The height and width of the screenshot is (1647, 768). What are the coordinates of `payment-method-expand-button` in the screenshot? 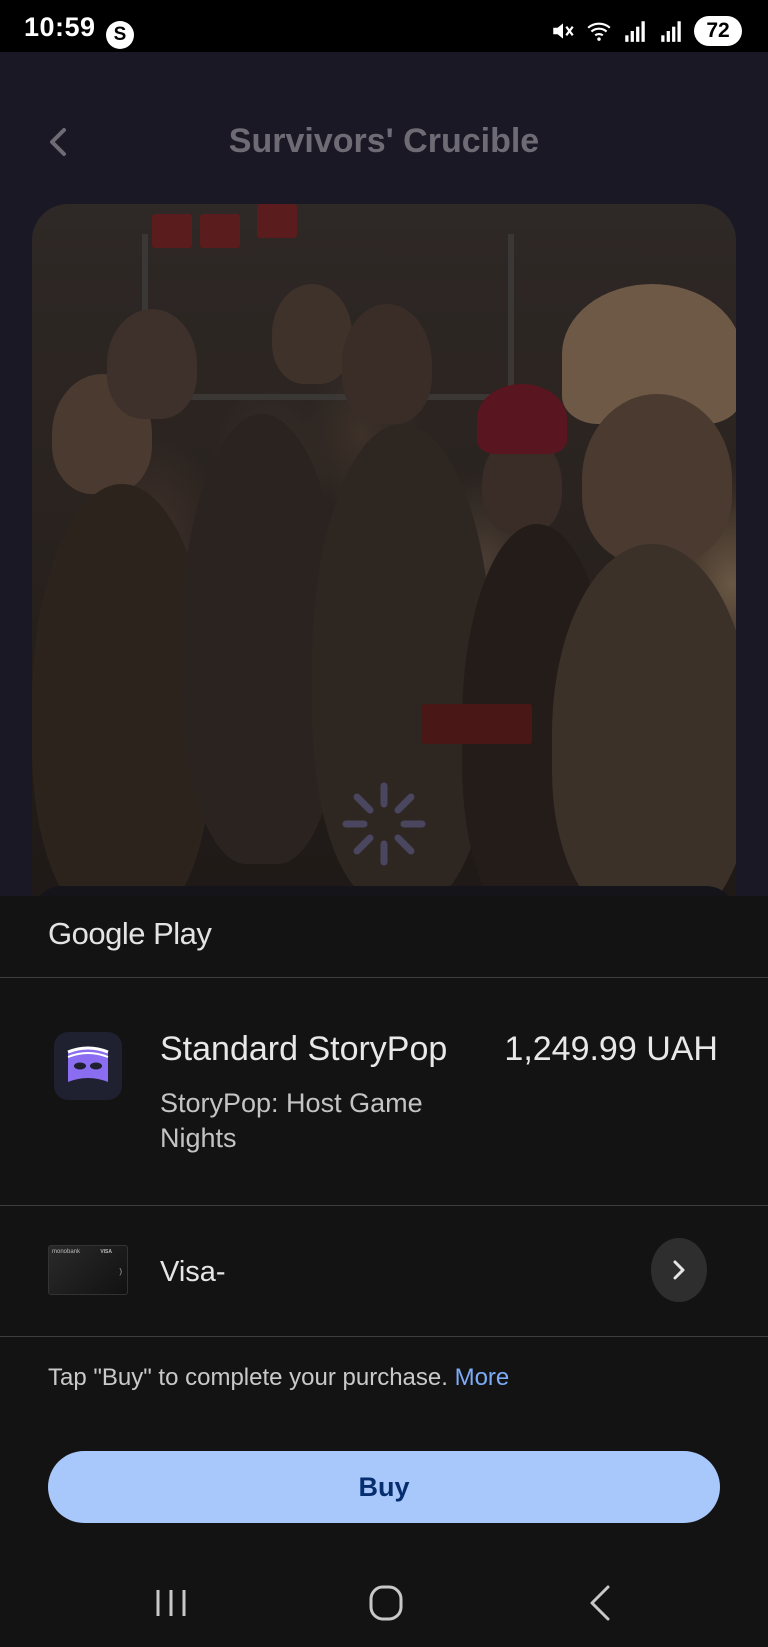 It's located at (679, 1270).